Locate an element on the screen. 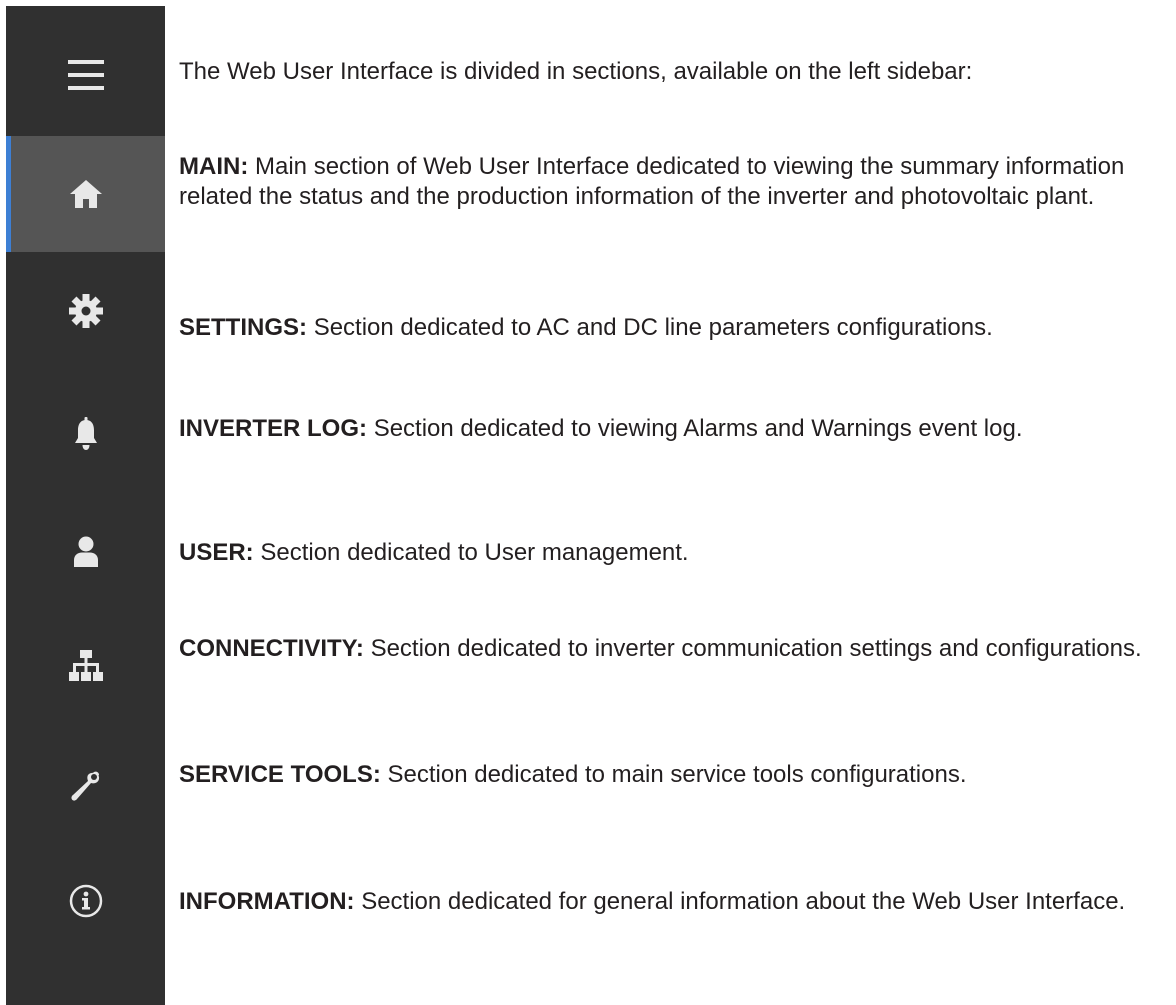 The height and width of the screenshot is (1005, 1176). section-name: CONNECTIVITY: is located at coordinates (271, 648).